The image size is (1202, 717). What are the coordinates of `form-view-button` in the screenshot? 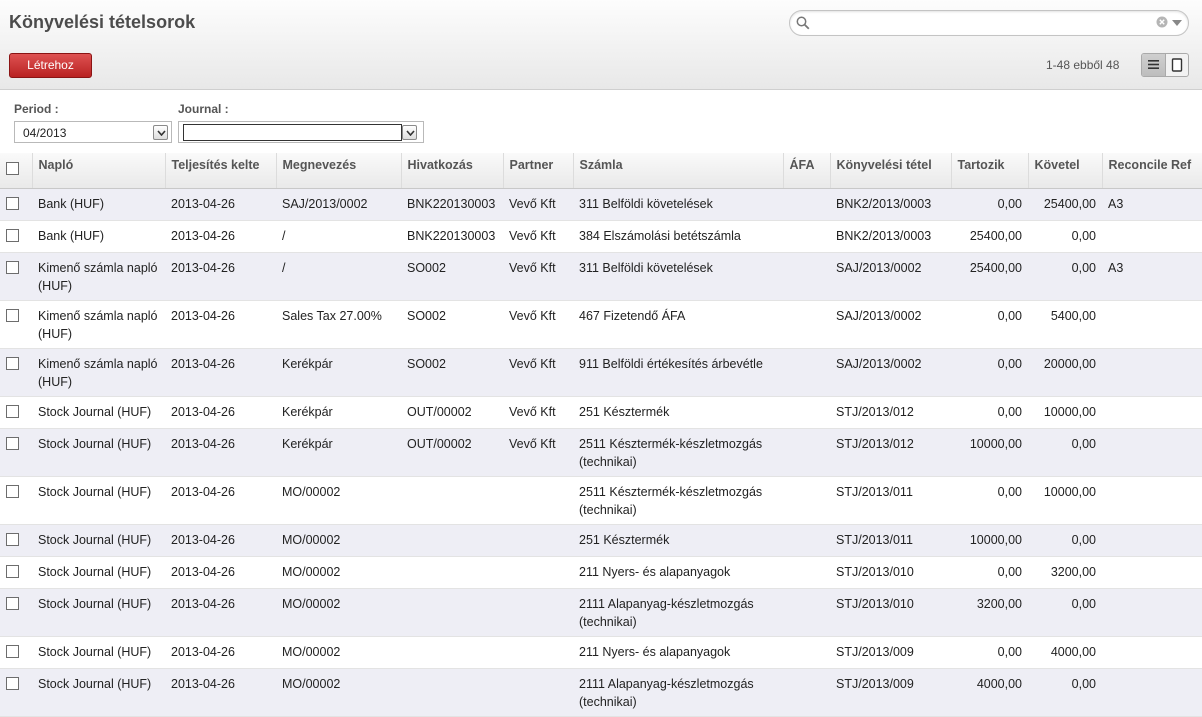 It's located at (1177, 65).